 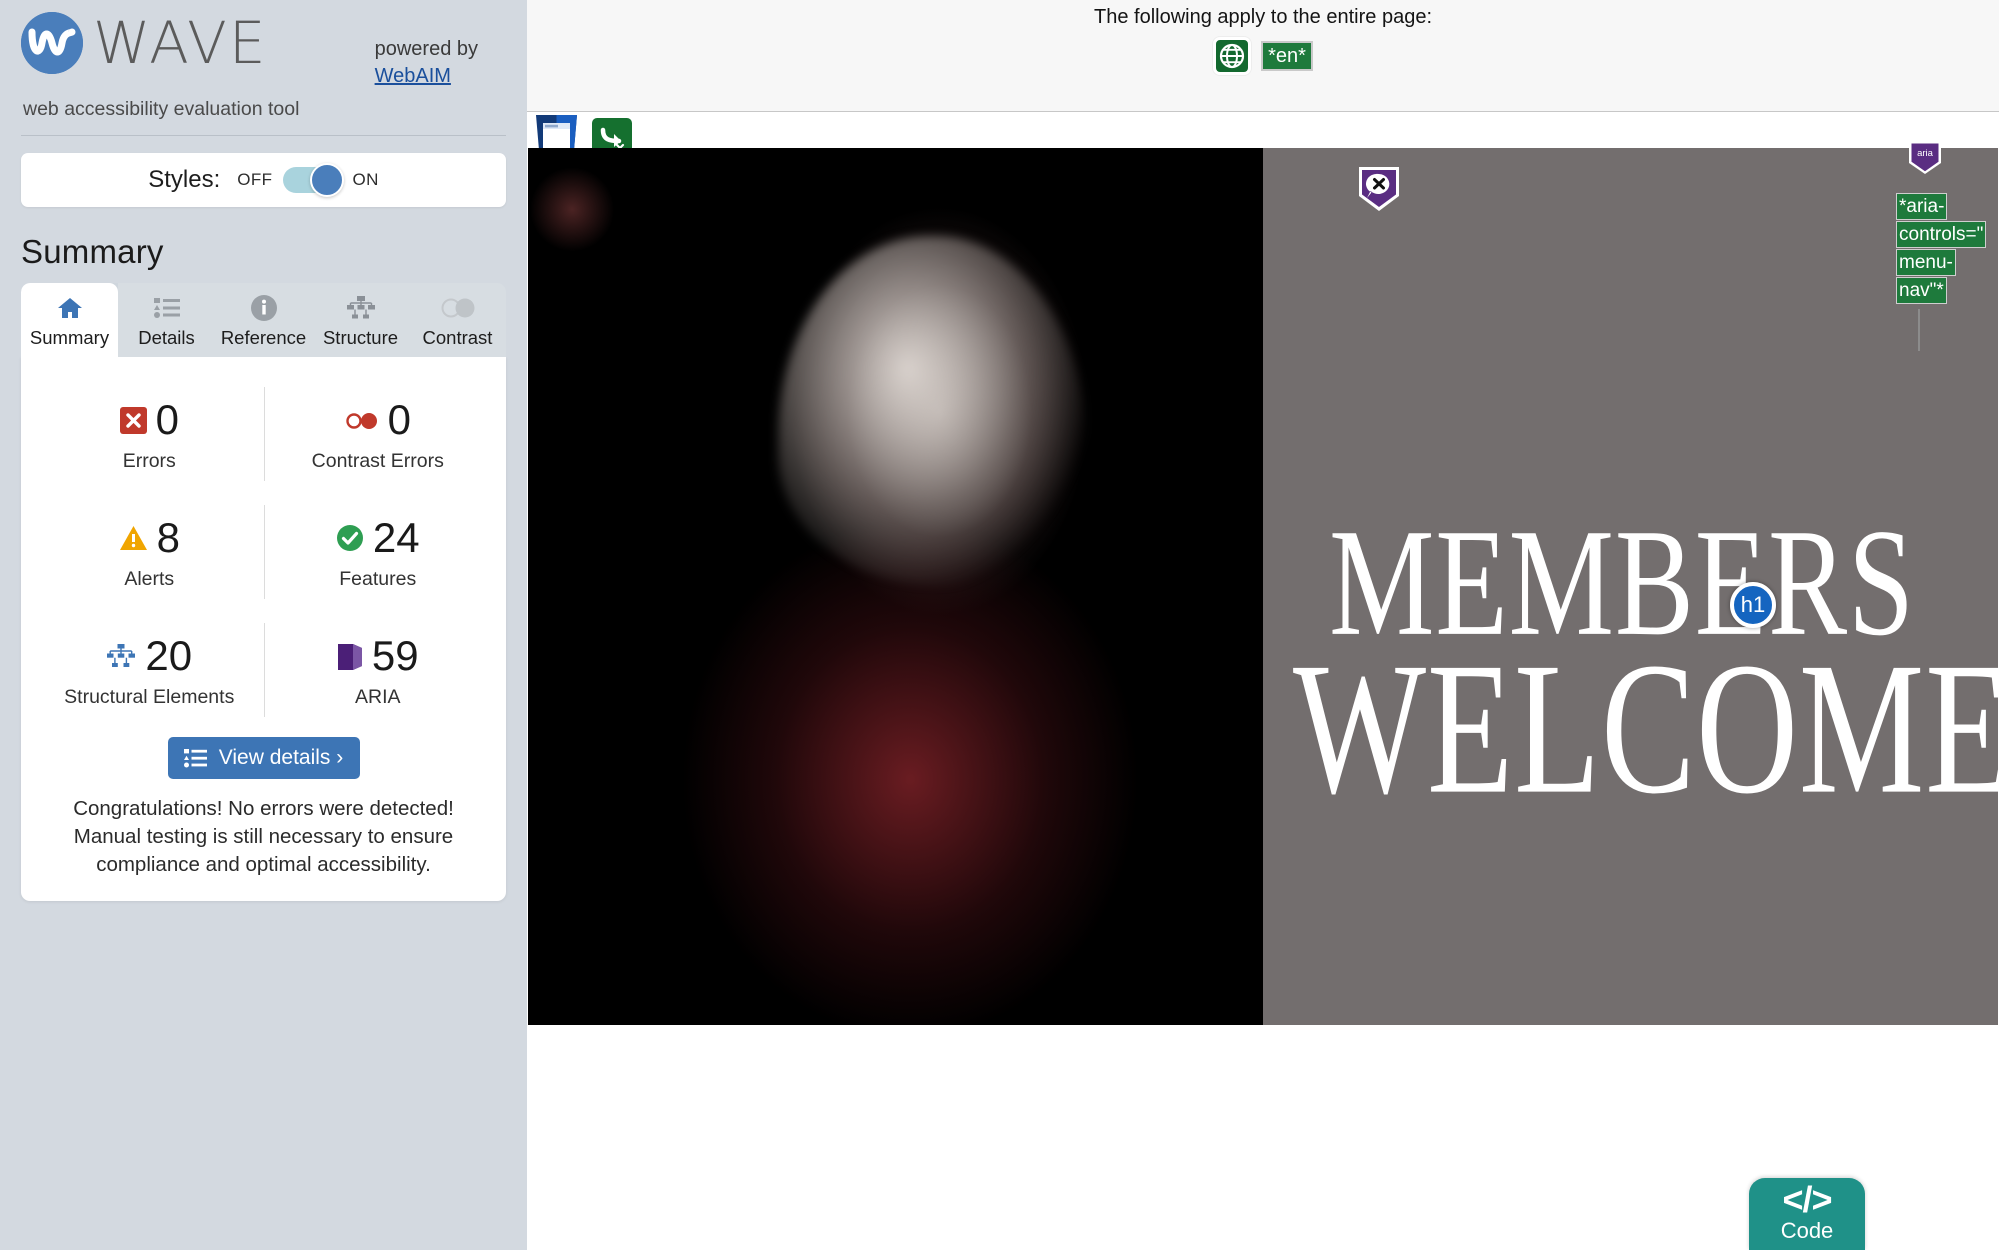 I want to click on styles-toggle-switch, so click(x=314, y=180).